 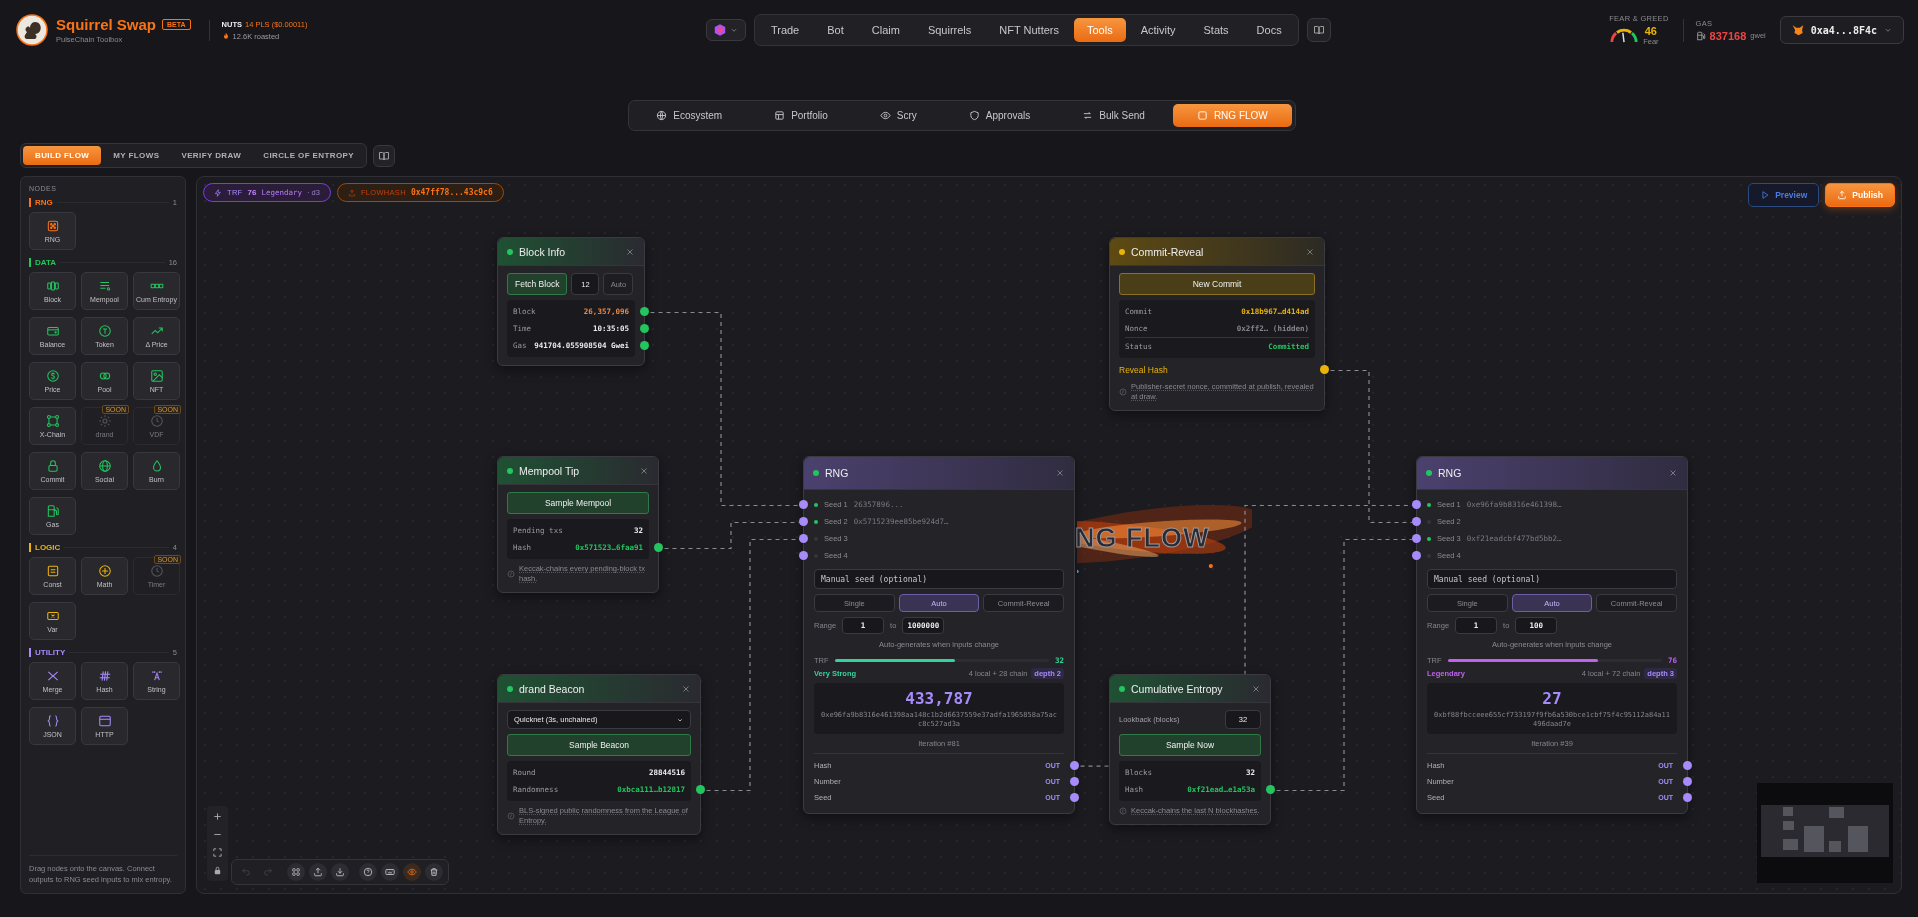 I want to click on play-icon, so click(x=1765, y=195).